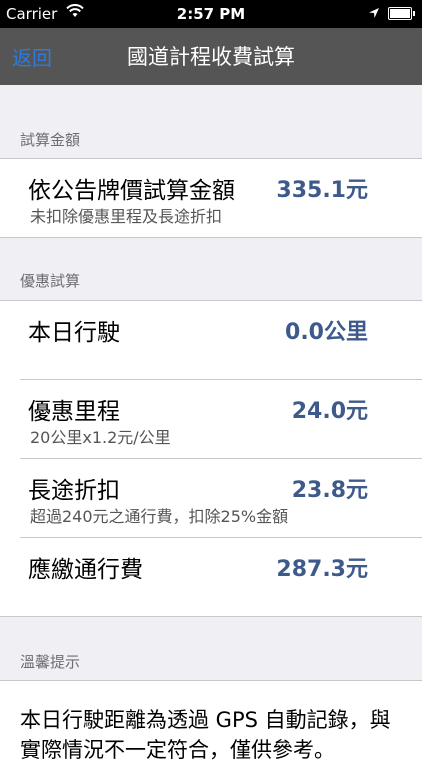 The image size is (422, 771). I want to click on posted-fare-label: 依公告牌價試算金額, so click(131, 191).